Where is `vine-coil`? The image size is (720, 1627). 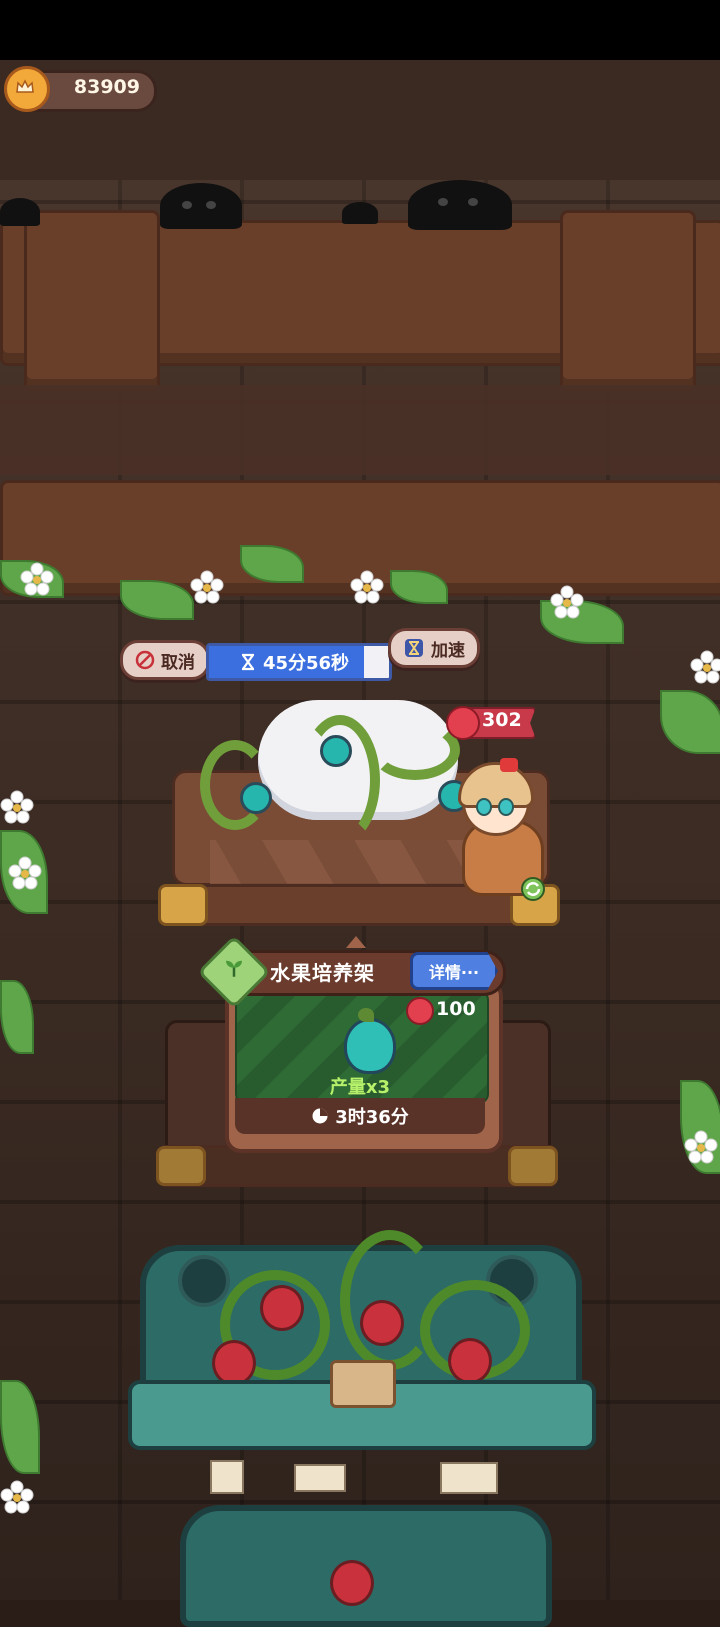 vine-coil is located at coordinates (340, 780).